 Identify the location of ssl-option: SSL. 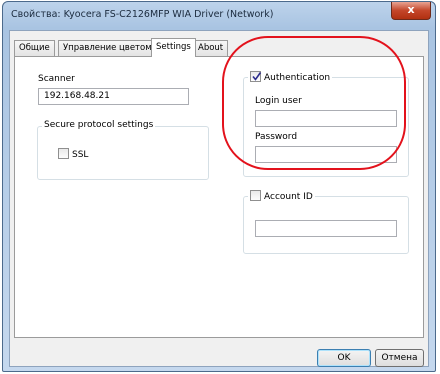
(73, 154).